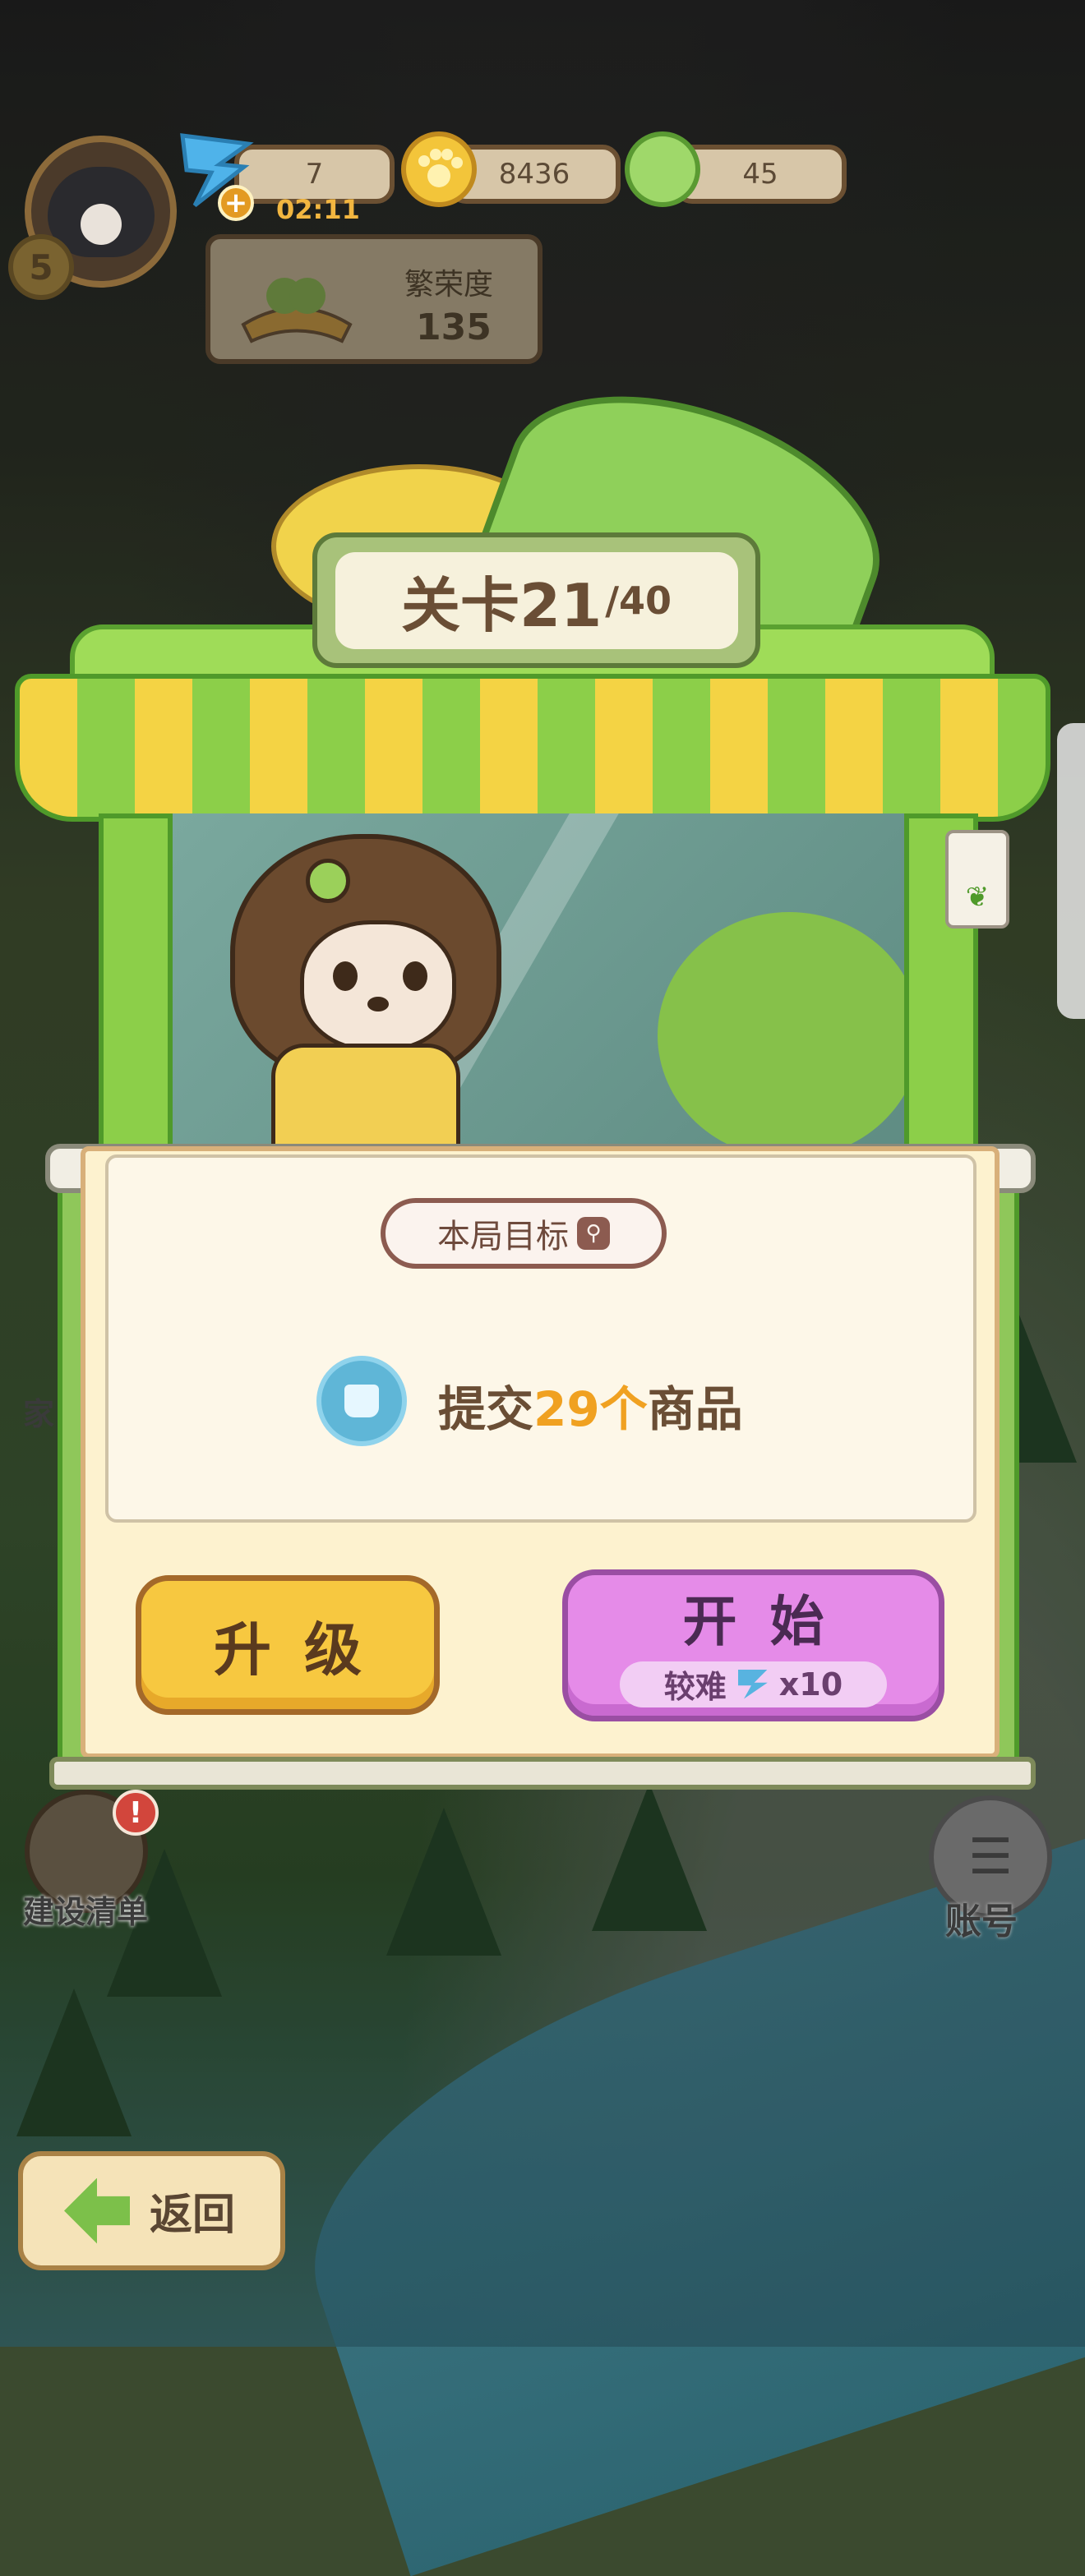 Image resolution: width=1085 pixels, height=2576 pixels. I want to click on stall-awning, so click(532, 748).